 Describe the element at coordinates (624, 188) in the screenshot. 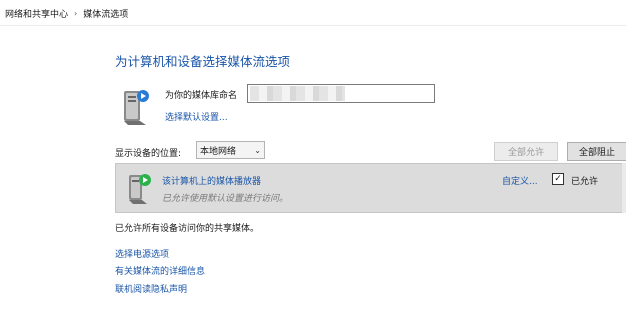

I see `scrollbar` at that location.